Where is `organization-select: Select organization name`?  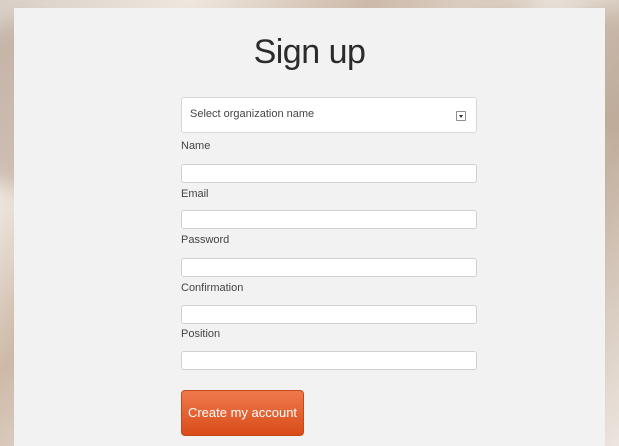
organization-select: Select organization name is located at coordinates (329, 115).